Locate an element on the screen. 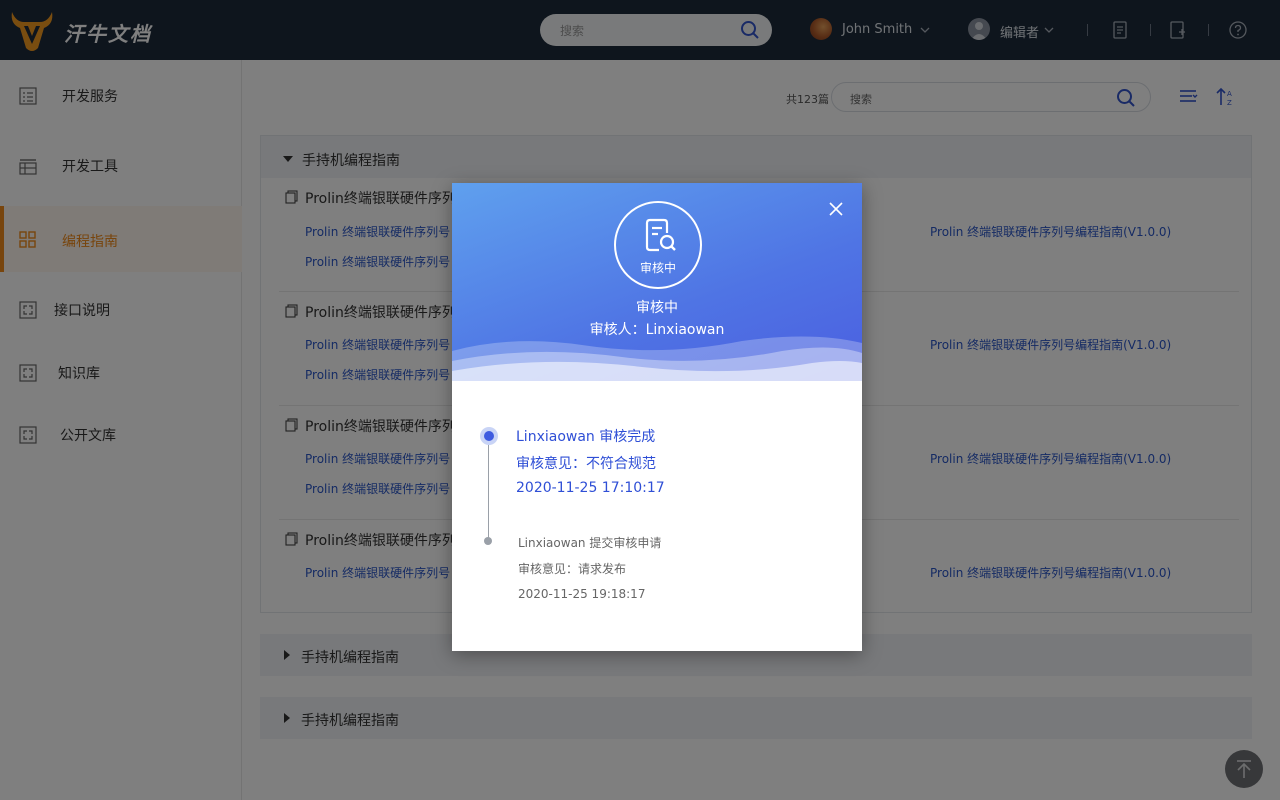 Image resolution: width=1280 pixels, height=800 pixels. badge-label: 审核中 is located at coordinates (657, 268).